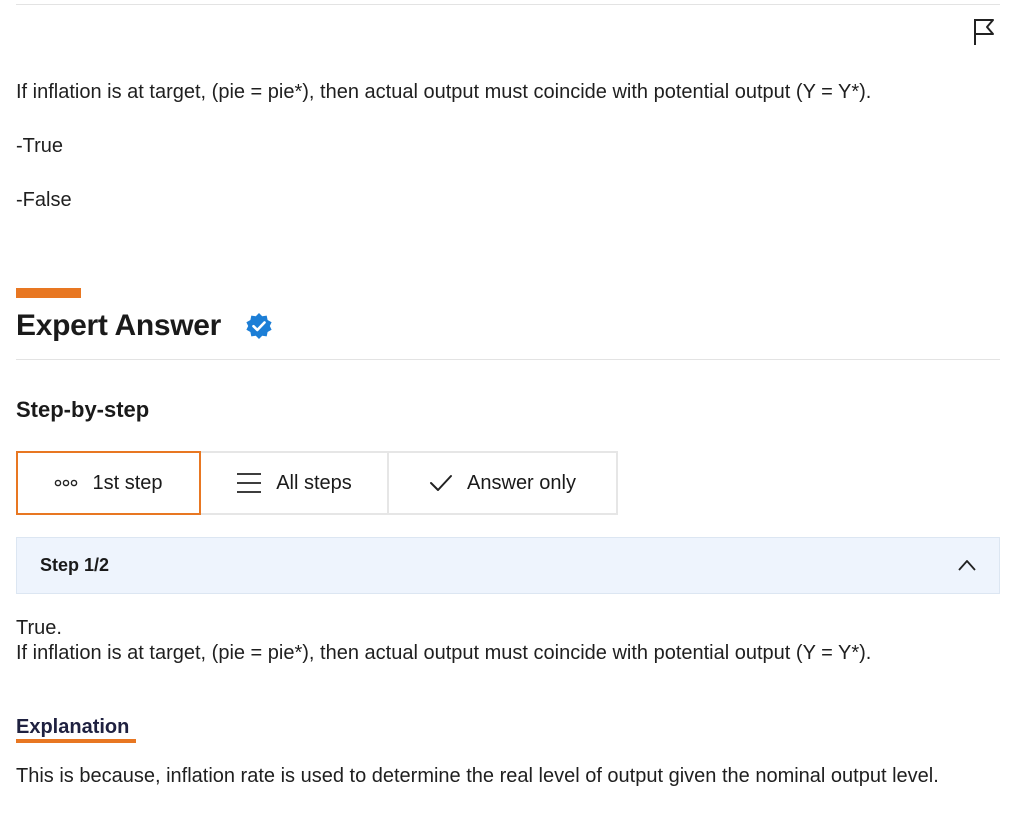 This screenshot has height=838, width=1024. I want to click on tab-answer-only: Answer only, so click(503, 483).